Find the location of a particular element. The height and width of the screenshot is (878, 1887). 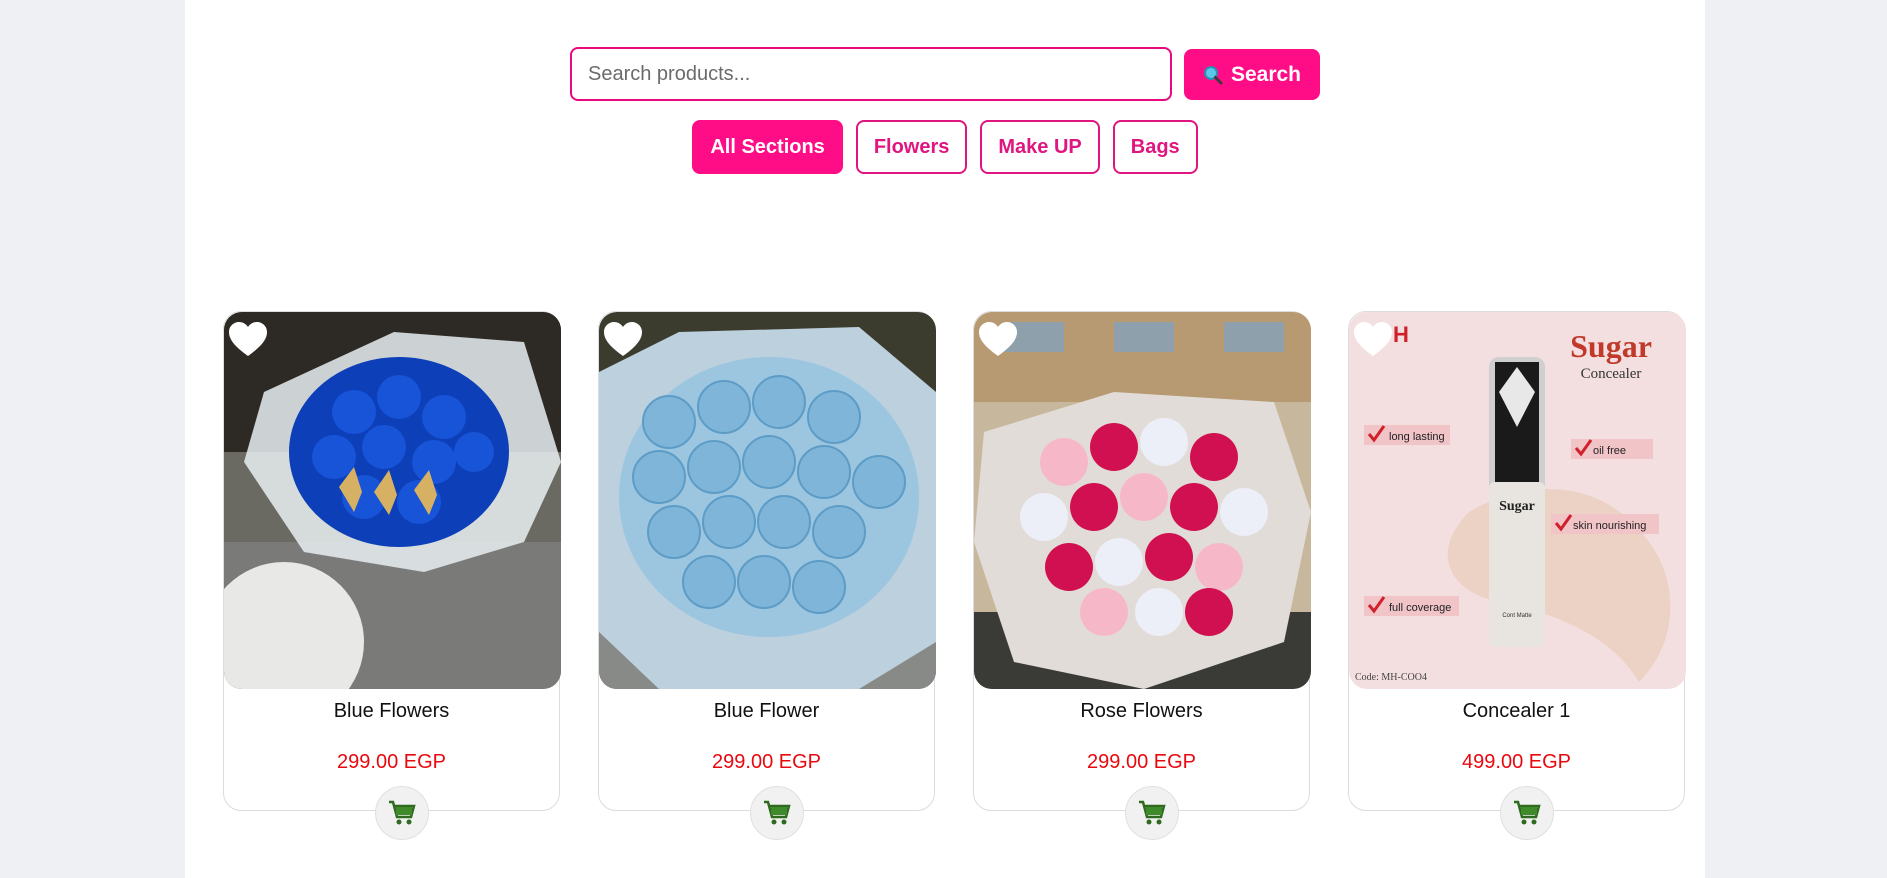

ad-subtitle: Concealer is located at coordinates (1611, 374).